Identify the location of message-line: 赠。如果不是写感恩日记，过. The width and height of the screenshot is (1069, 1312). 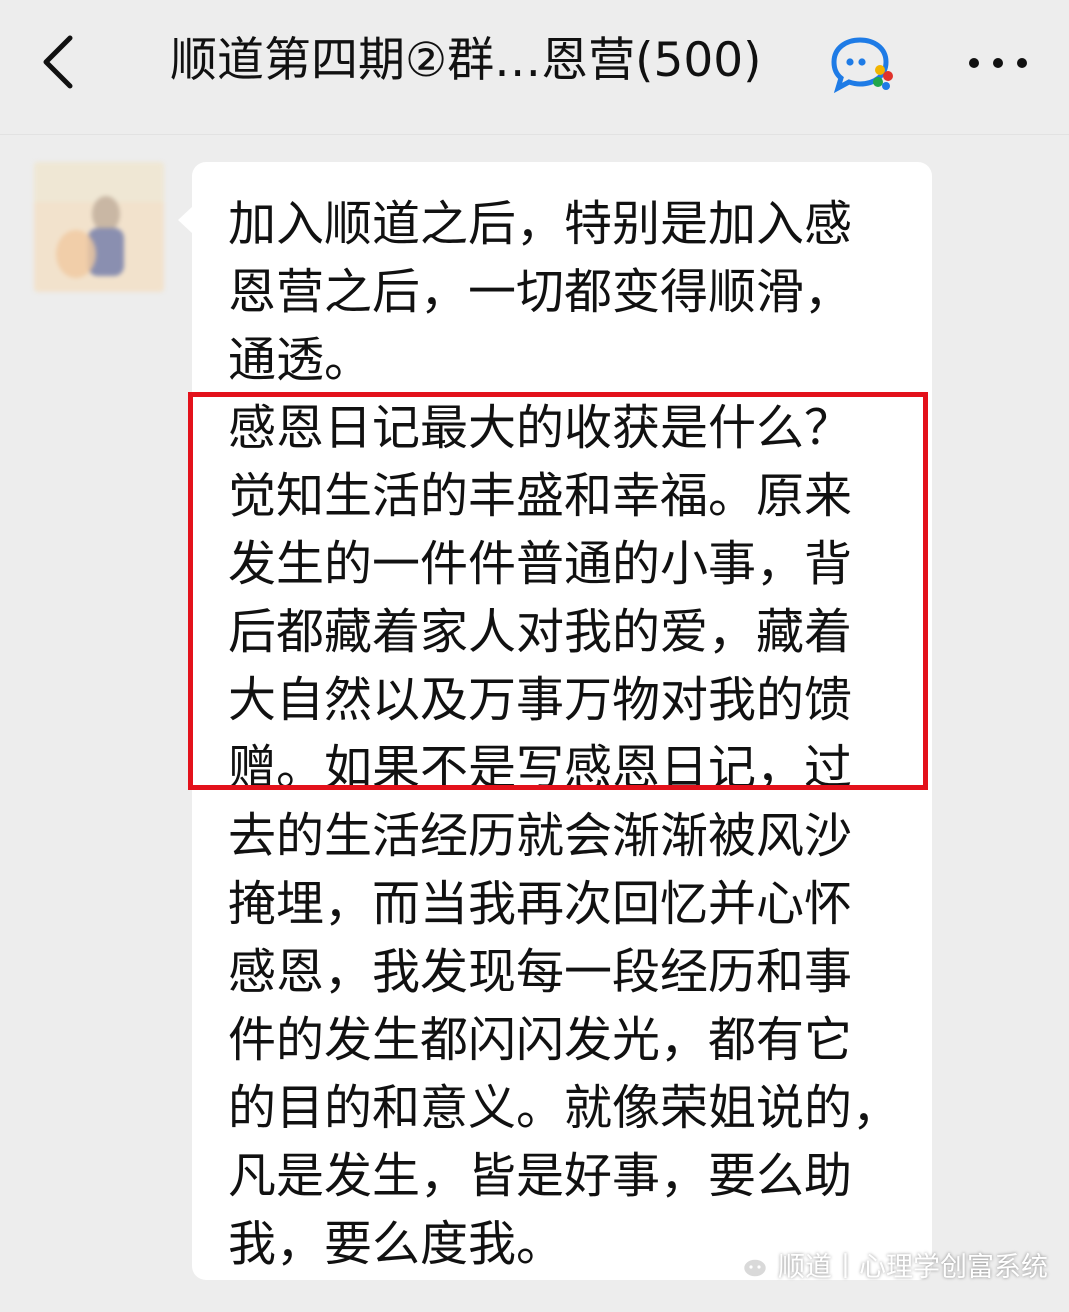
(540, 768).